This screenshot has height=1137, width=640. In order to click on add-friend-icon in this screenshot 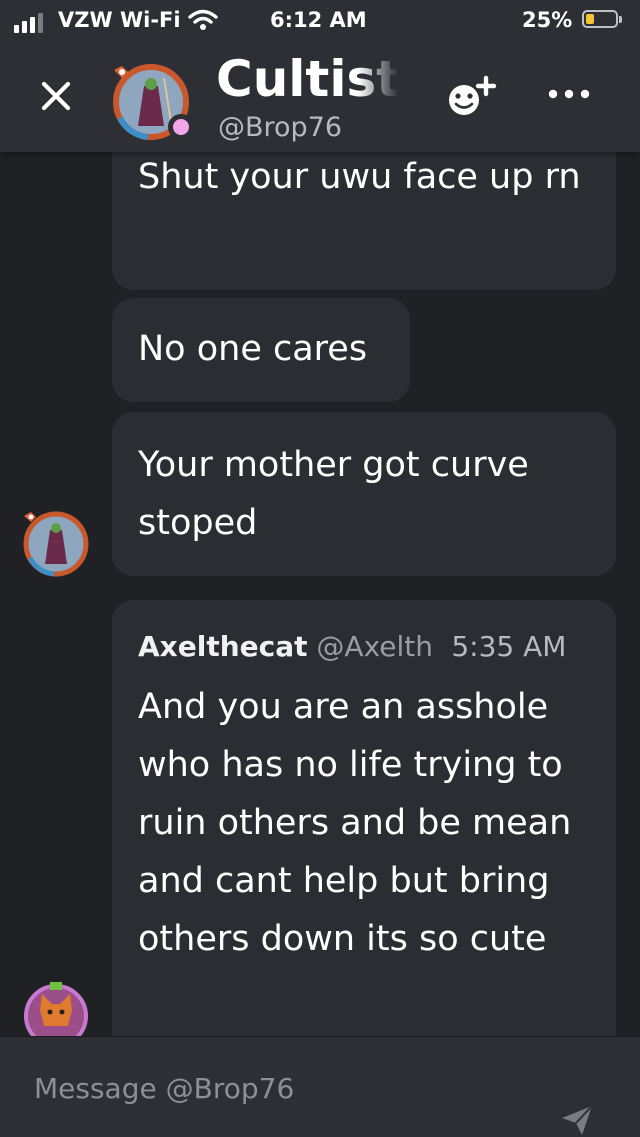, I will do `click(472, 97)`.